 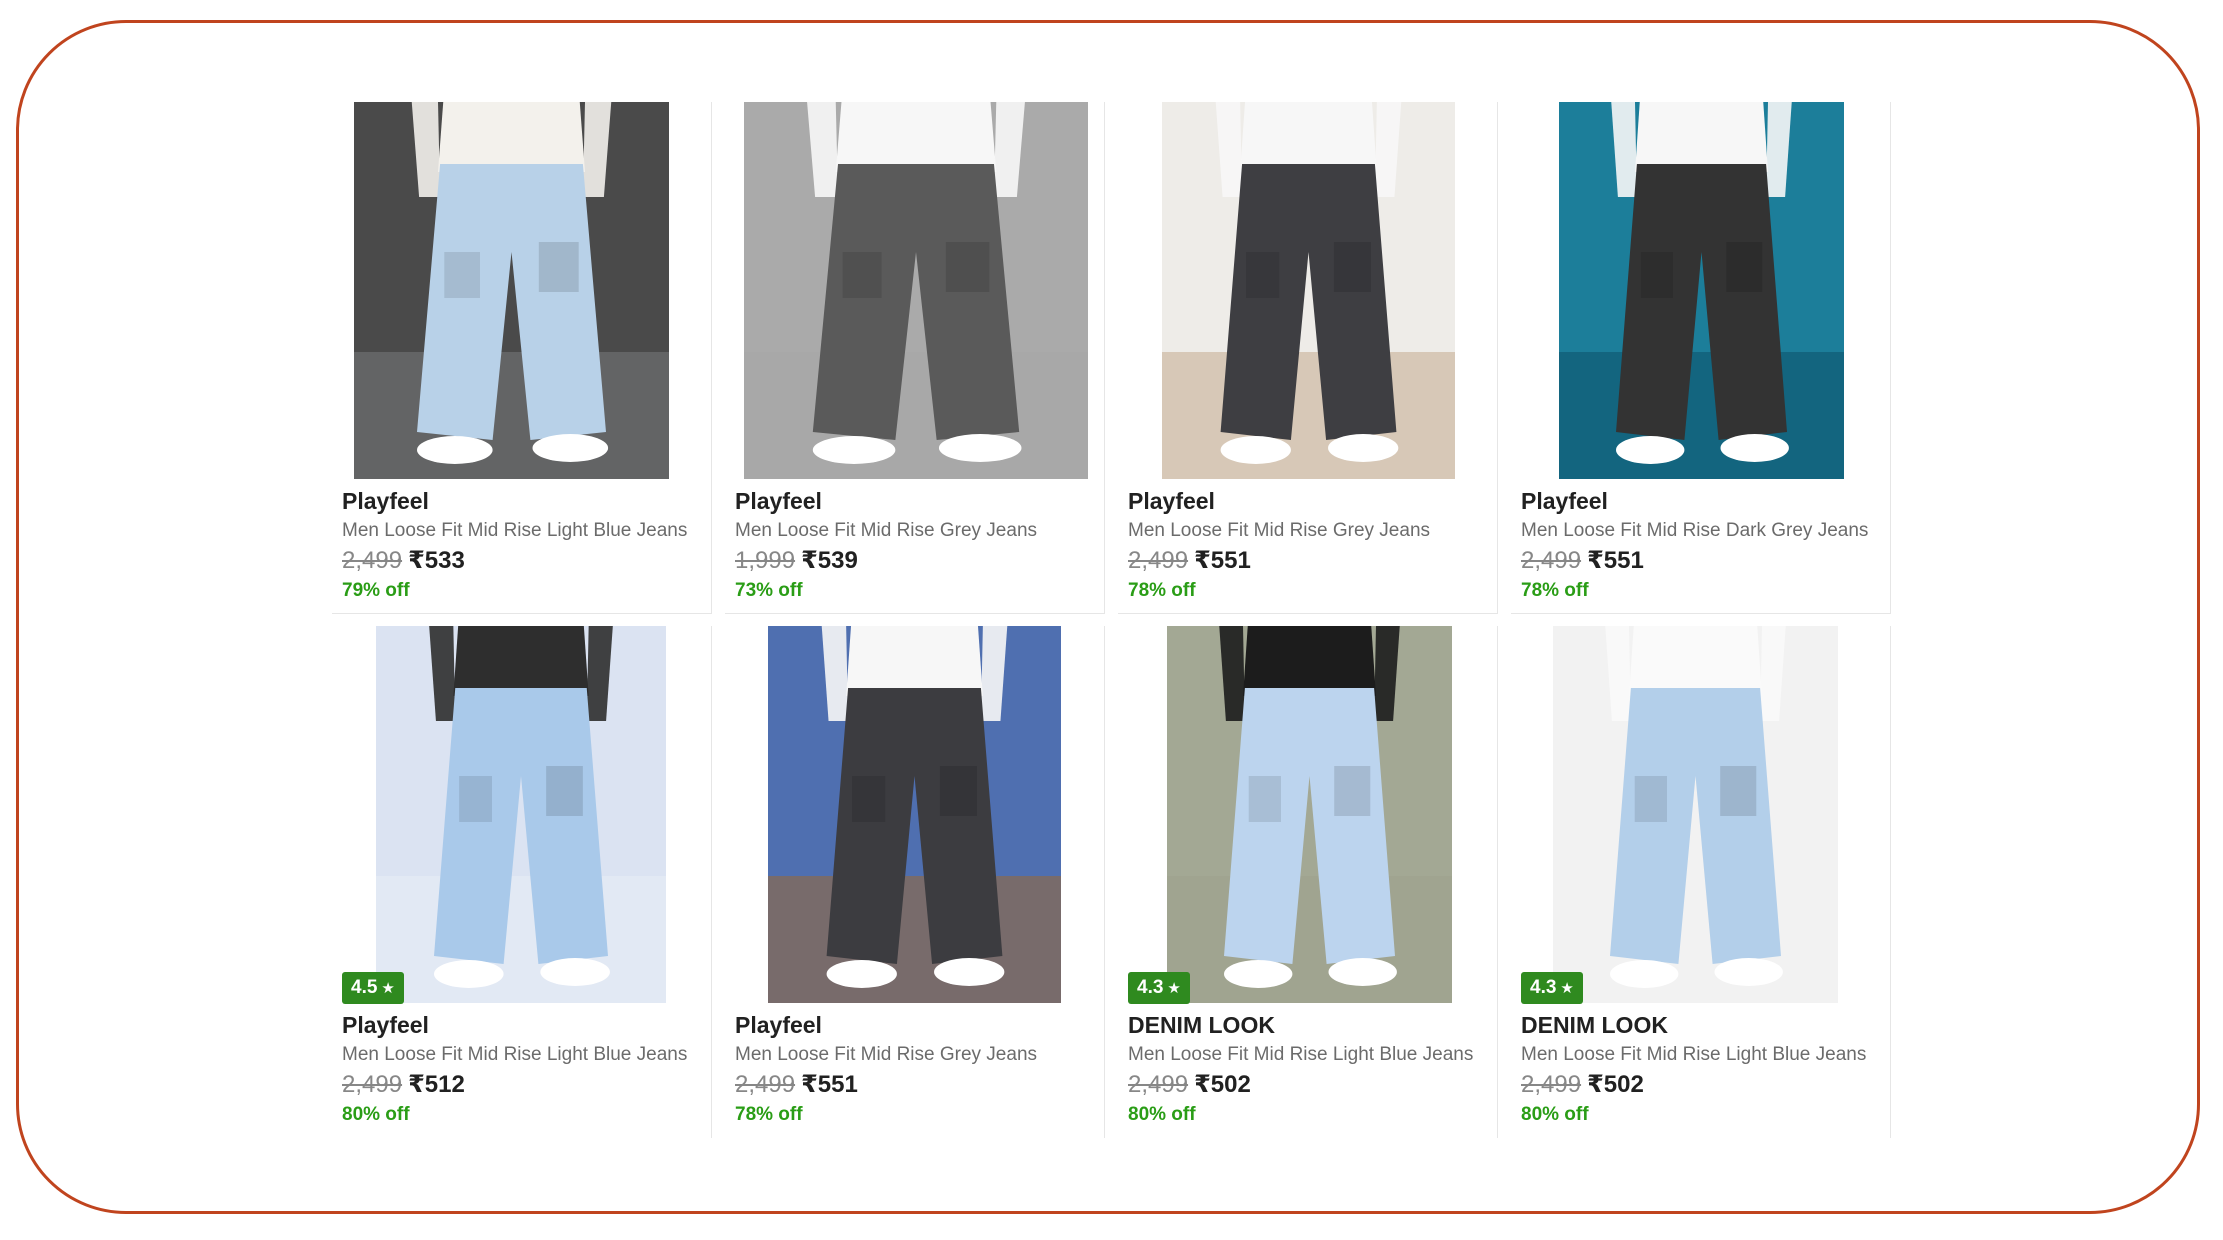 I want to click on sale-price: ₹533, so click(x=436, y=560).